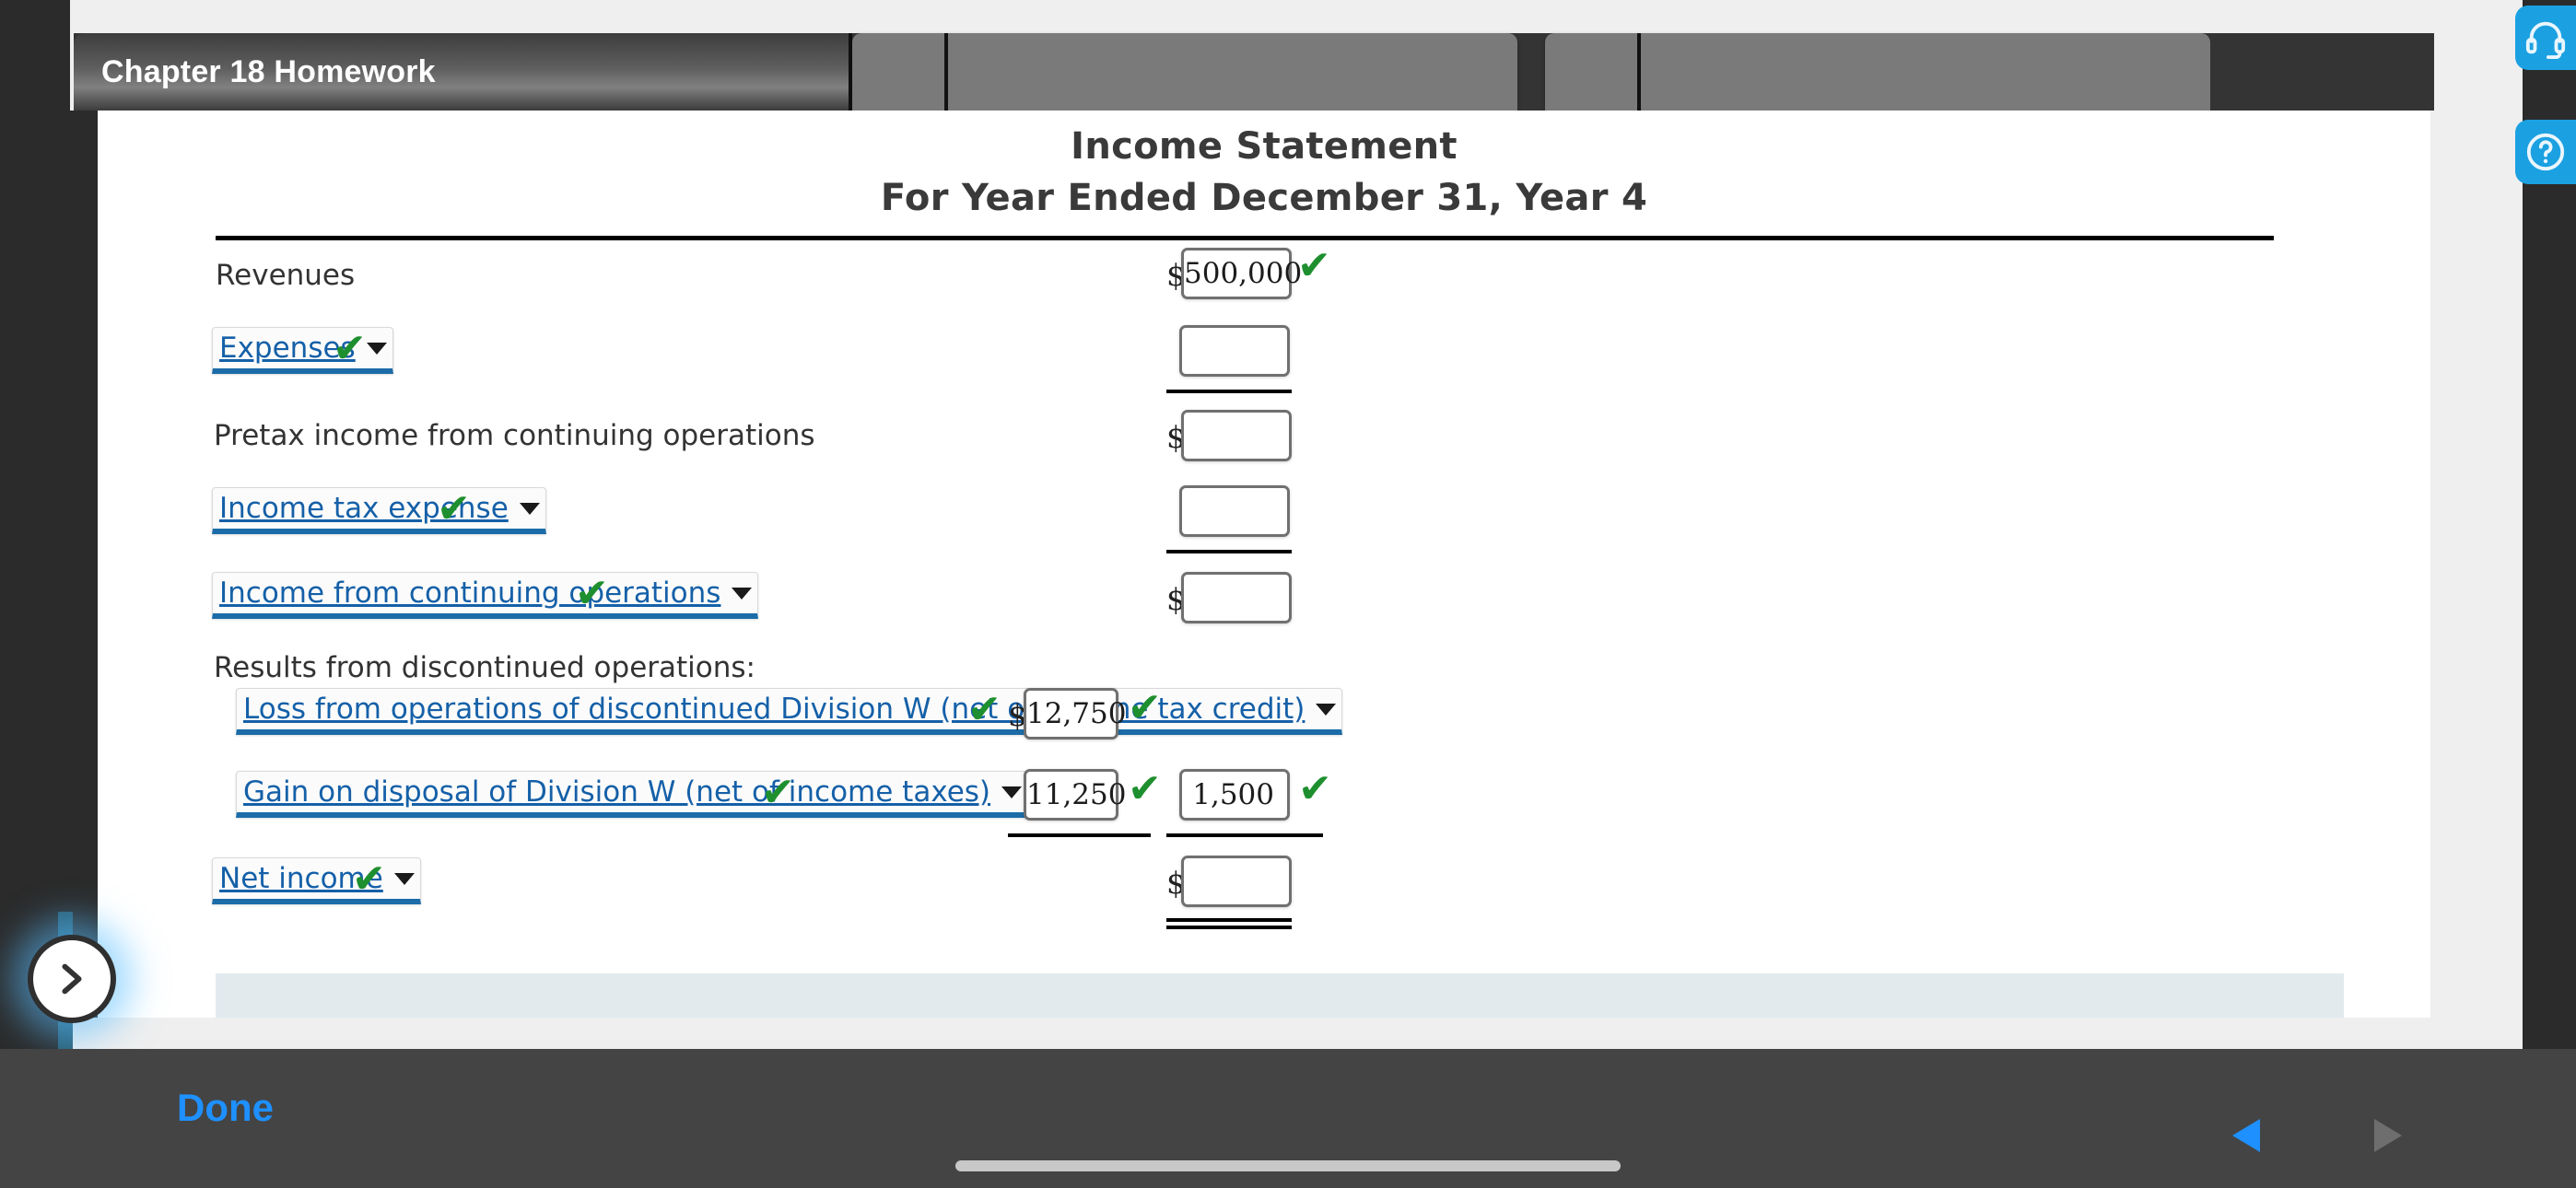  I want to click on chevron-right-icon, so click(72, 979).